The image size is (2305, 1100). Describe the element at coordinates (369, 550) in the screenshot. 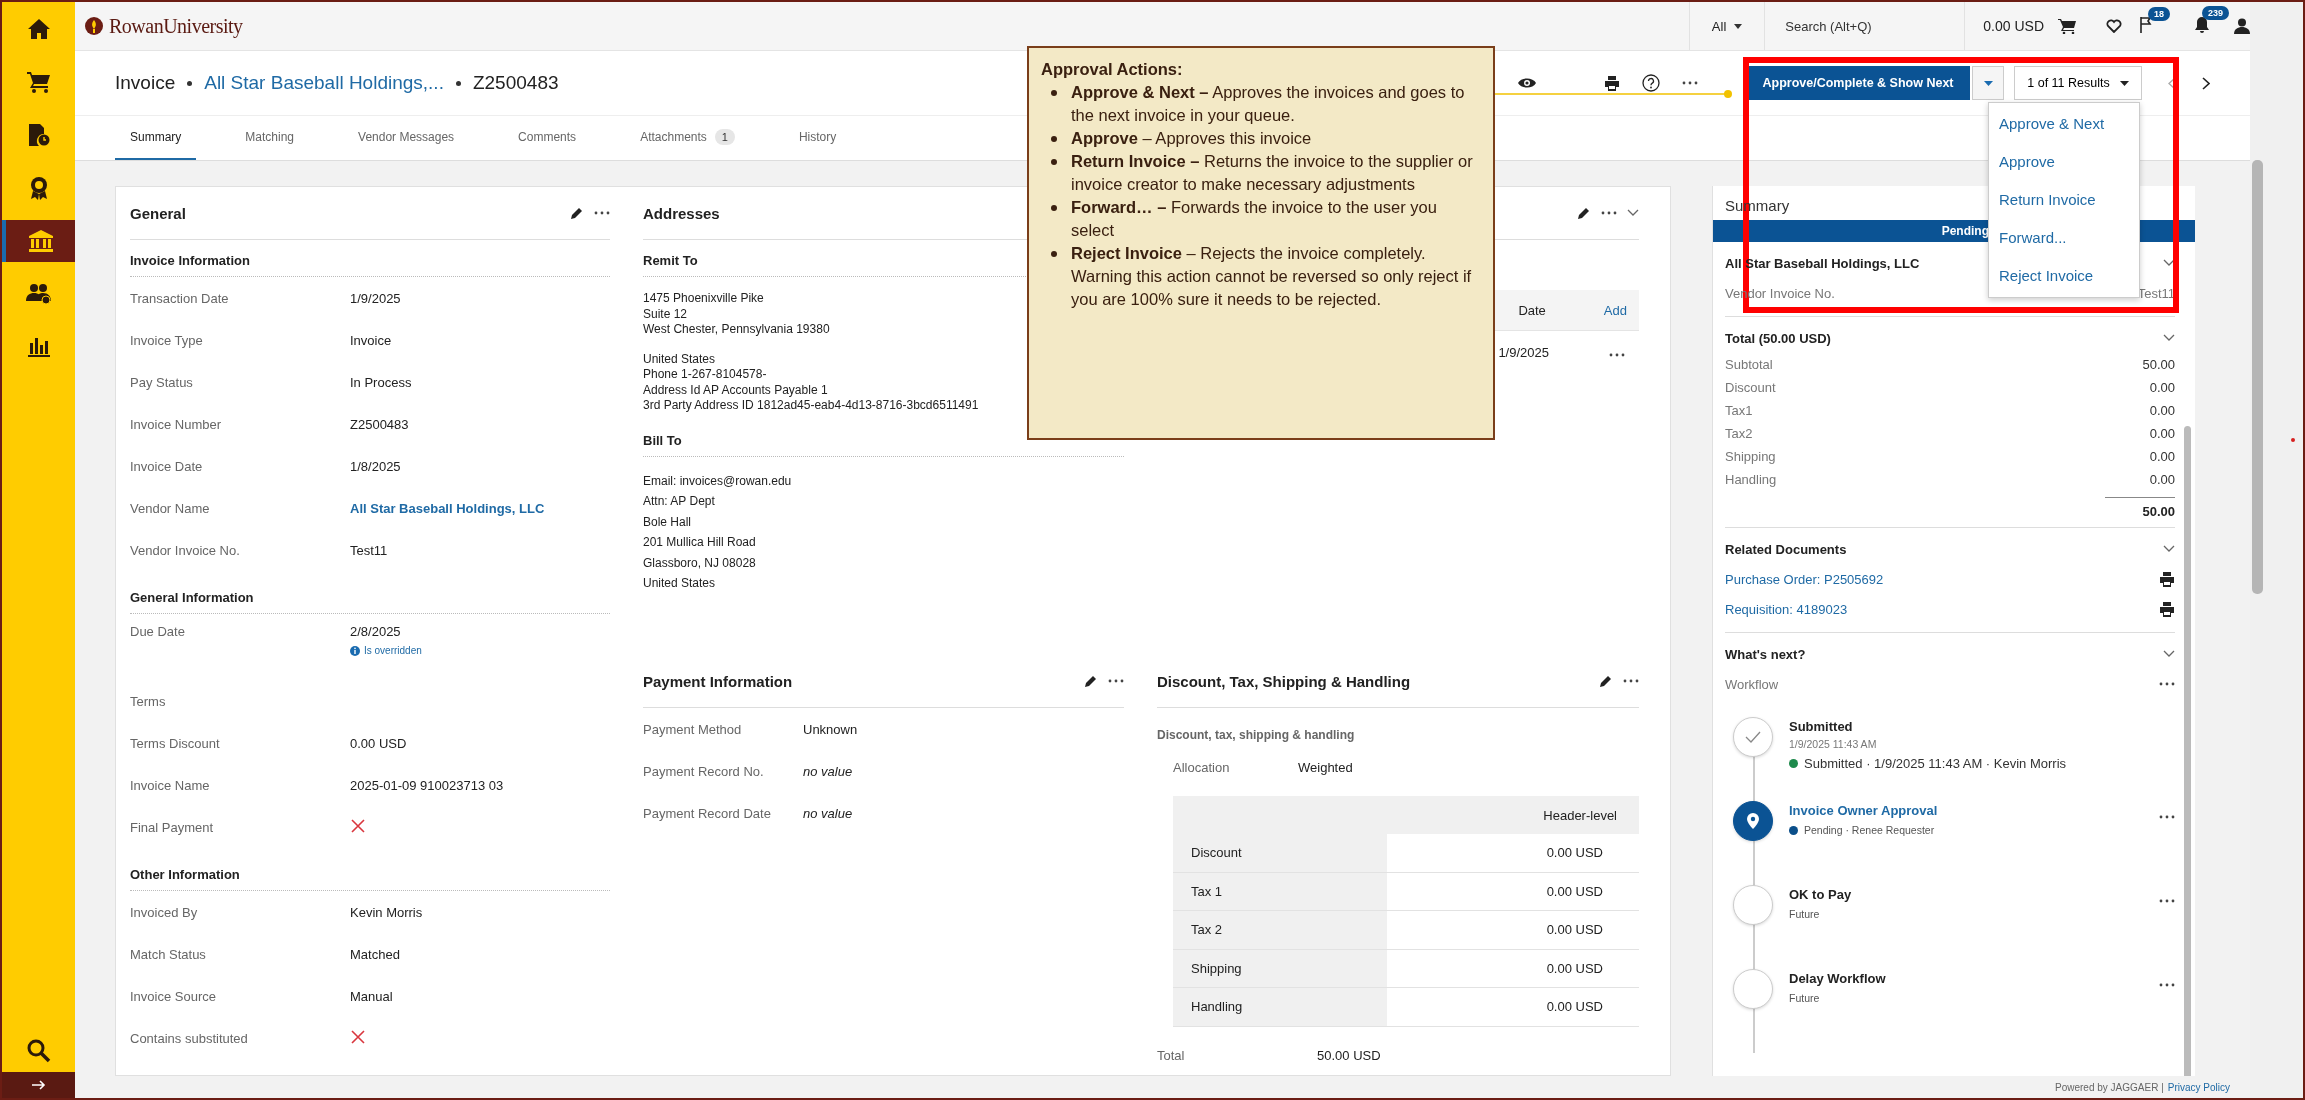

I see `field-value: Test11` at that location.